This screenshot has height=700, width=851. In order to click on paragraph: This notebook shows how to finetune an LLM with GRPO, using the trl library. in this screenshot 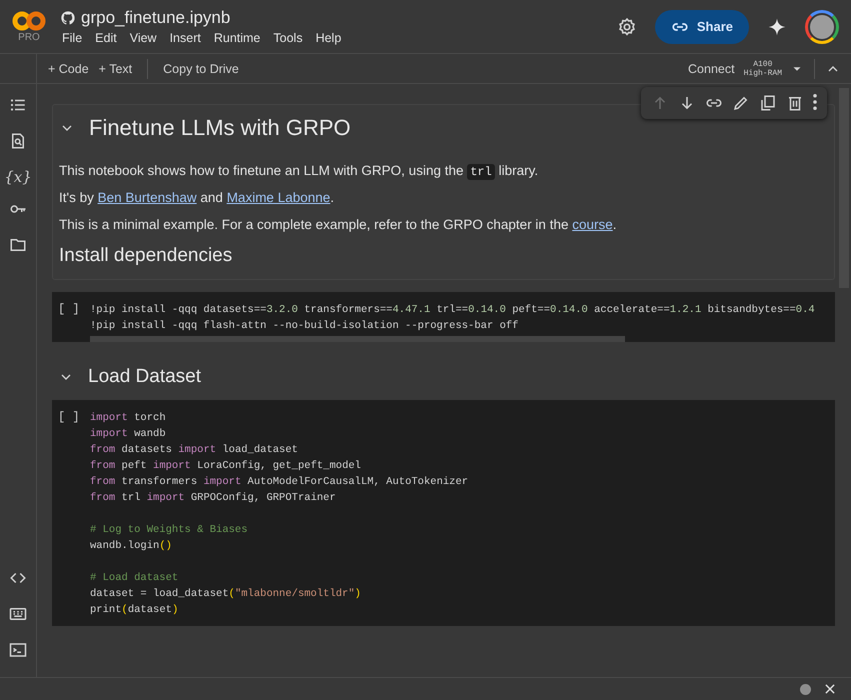, I will do `click(299, 171)`.